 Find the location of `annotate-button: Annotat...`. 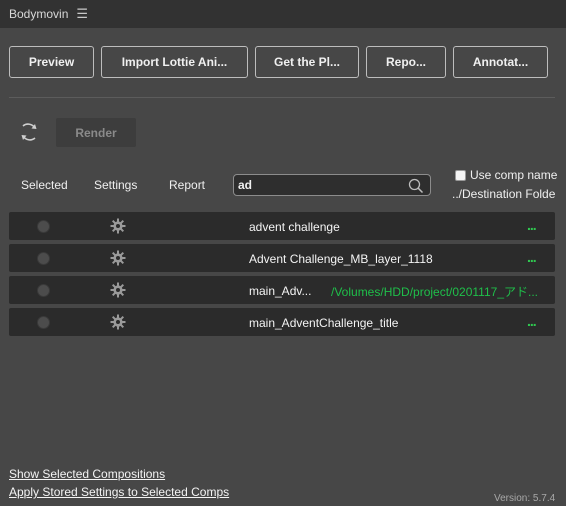

annotate-button: Annotat... is located at coordinates (500, 62).